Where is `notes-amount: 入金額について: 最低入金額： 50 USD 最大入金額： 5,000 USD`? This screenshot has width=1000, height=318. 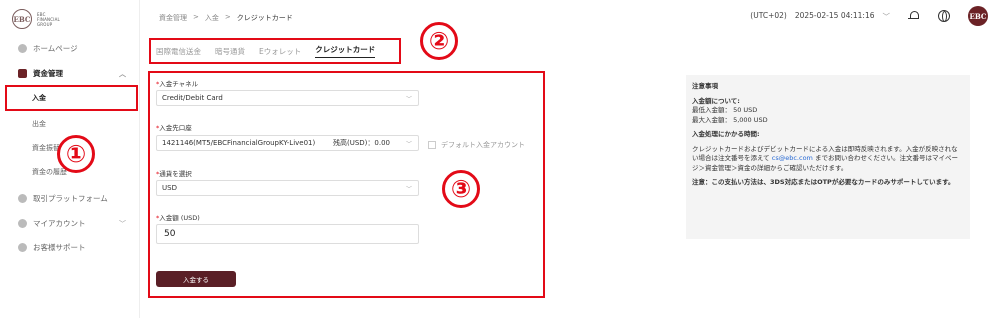 notes-amount: 入金額について: 最低入金額： 50 USD 最大入金額： 5,000 USD is located at coordinates (828, 111).